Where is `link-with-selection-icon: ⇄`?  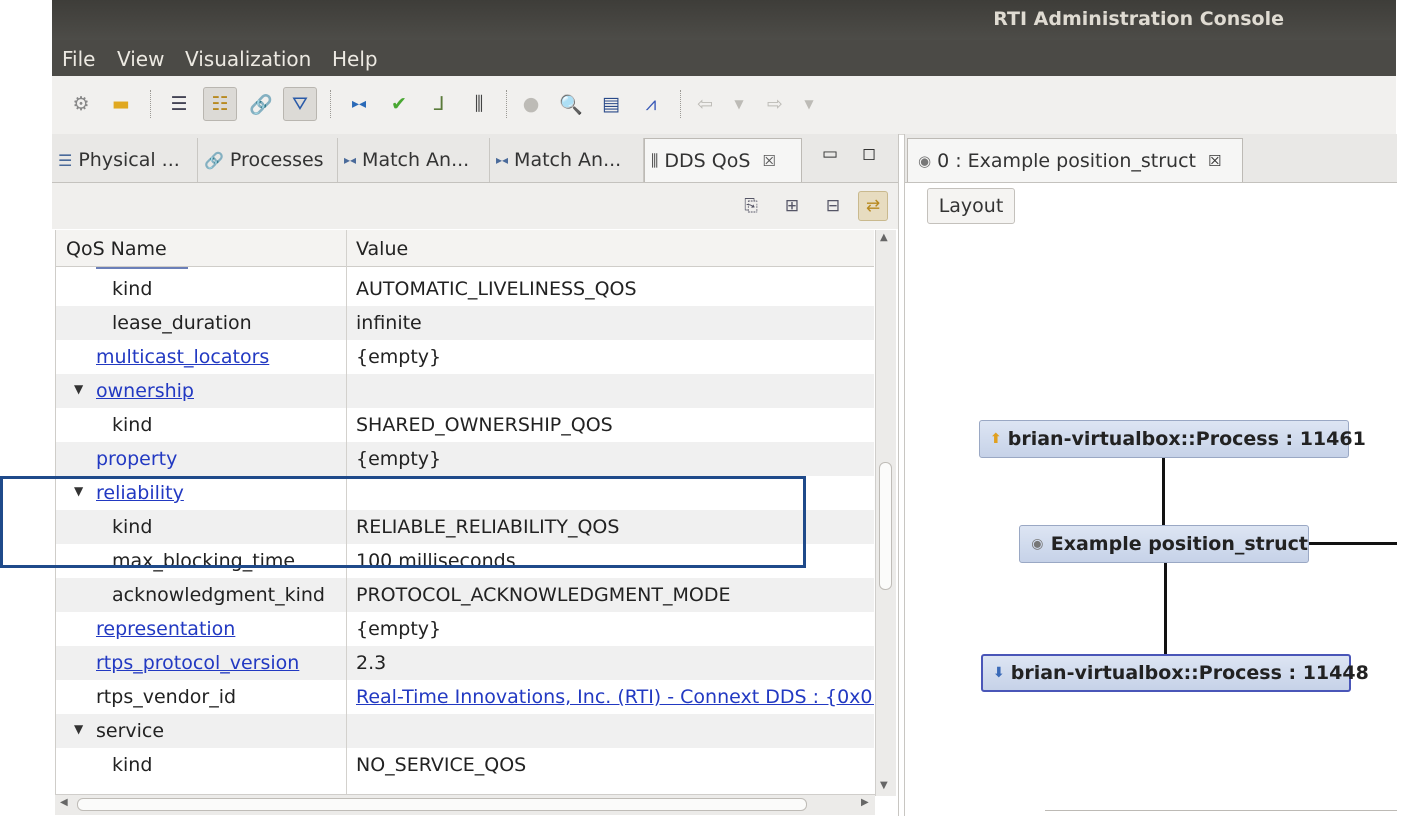 link-with-selection-icon: ⇄ is located at coordinates (873, 206).